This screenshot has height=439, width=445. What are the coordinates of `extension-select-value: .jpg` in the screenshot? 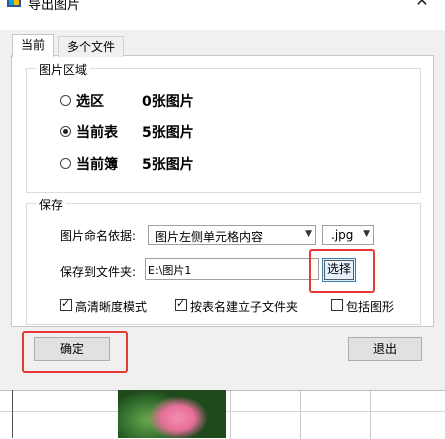 It's located at (342, 235).